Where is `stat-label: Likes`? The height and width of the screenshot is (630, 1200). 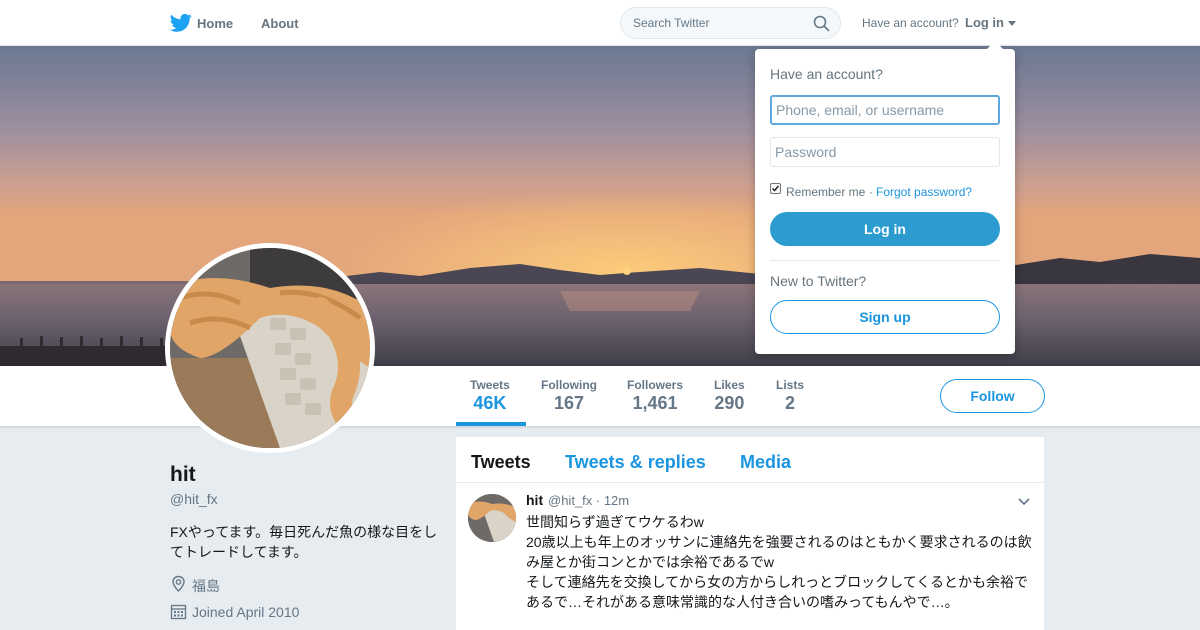 stat-label: Likes is located at coordinates (729, 385).